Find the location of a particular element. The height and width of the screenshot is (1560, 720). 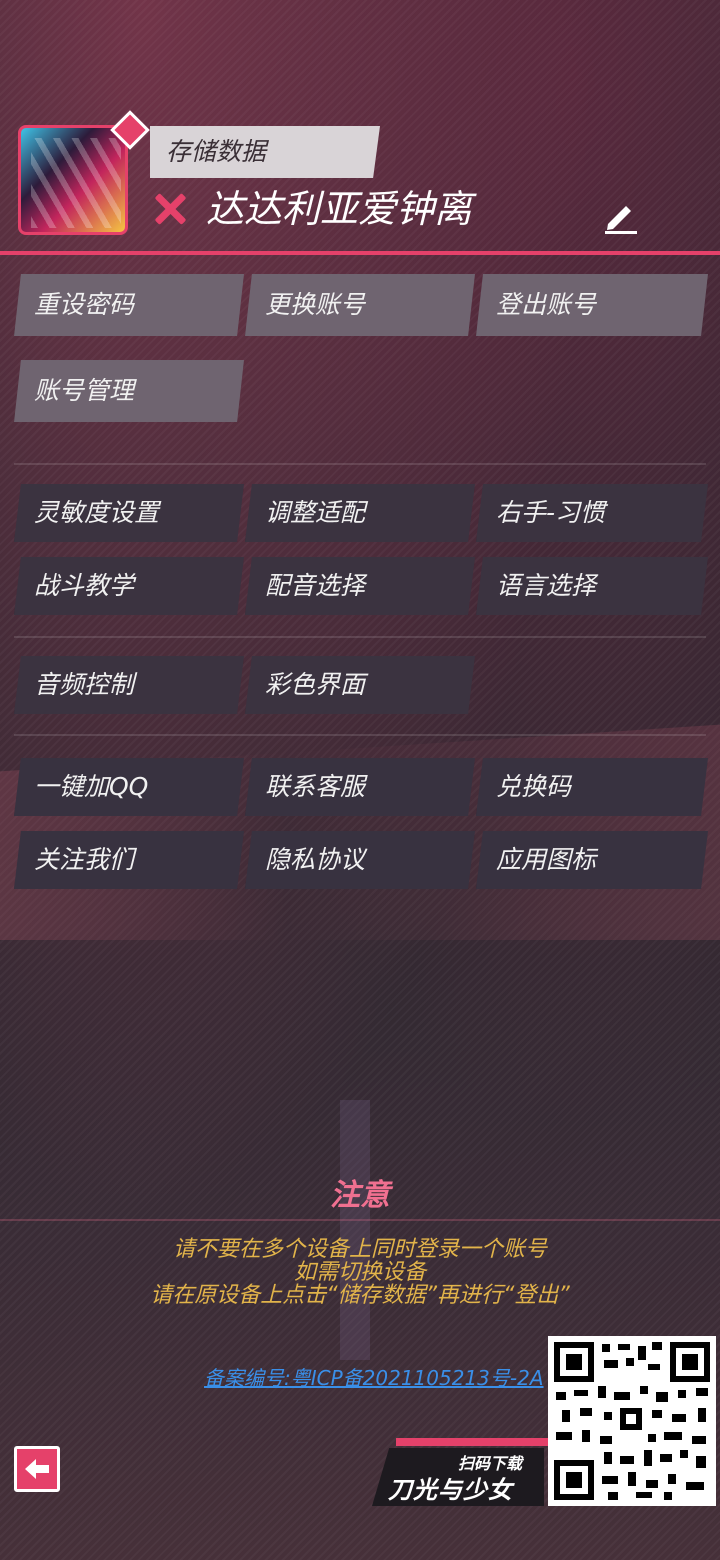

back-button is located at coordinates (37, 1469).